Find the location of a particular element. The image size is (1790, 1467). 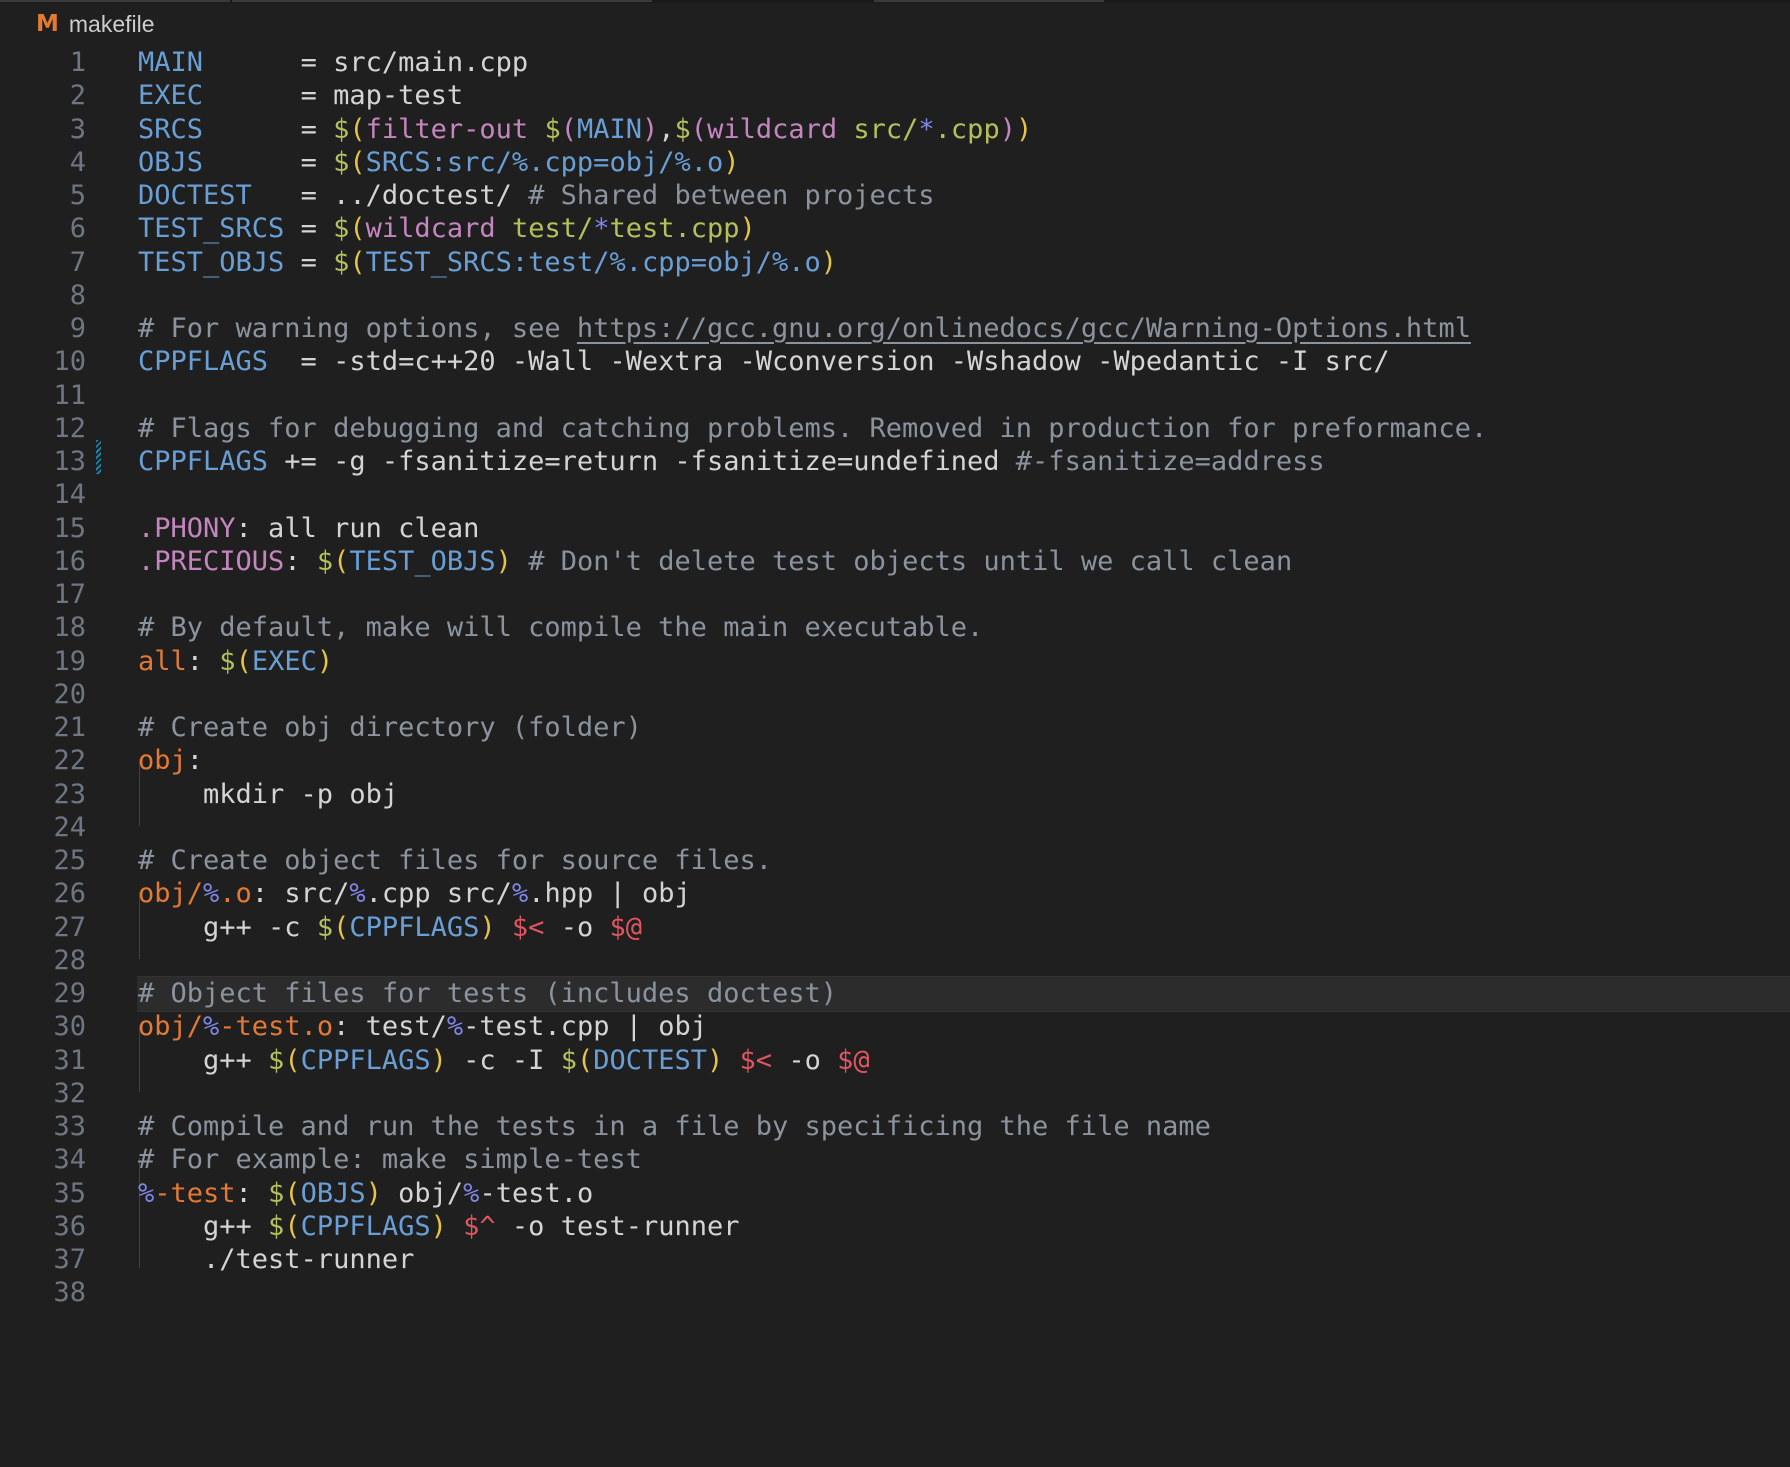

code-token: .cpp src/ is located at coordinates (438, 894).